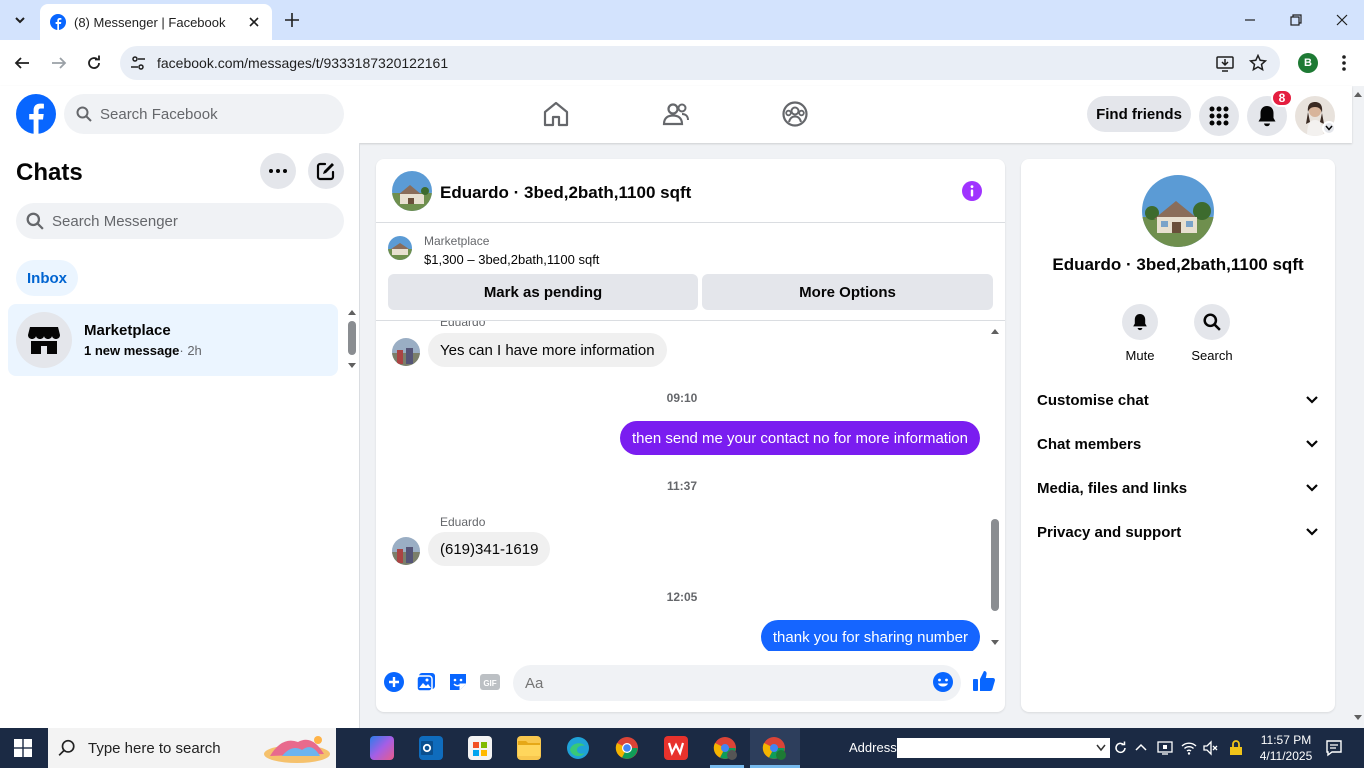 The image size is (1364, 768). Describe the element at coordinates (1334, 748) in the screenshot. I see `notification-center-icon` at that location.